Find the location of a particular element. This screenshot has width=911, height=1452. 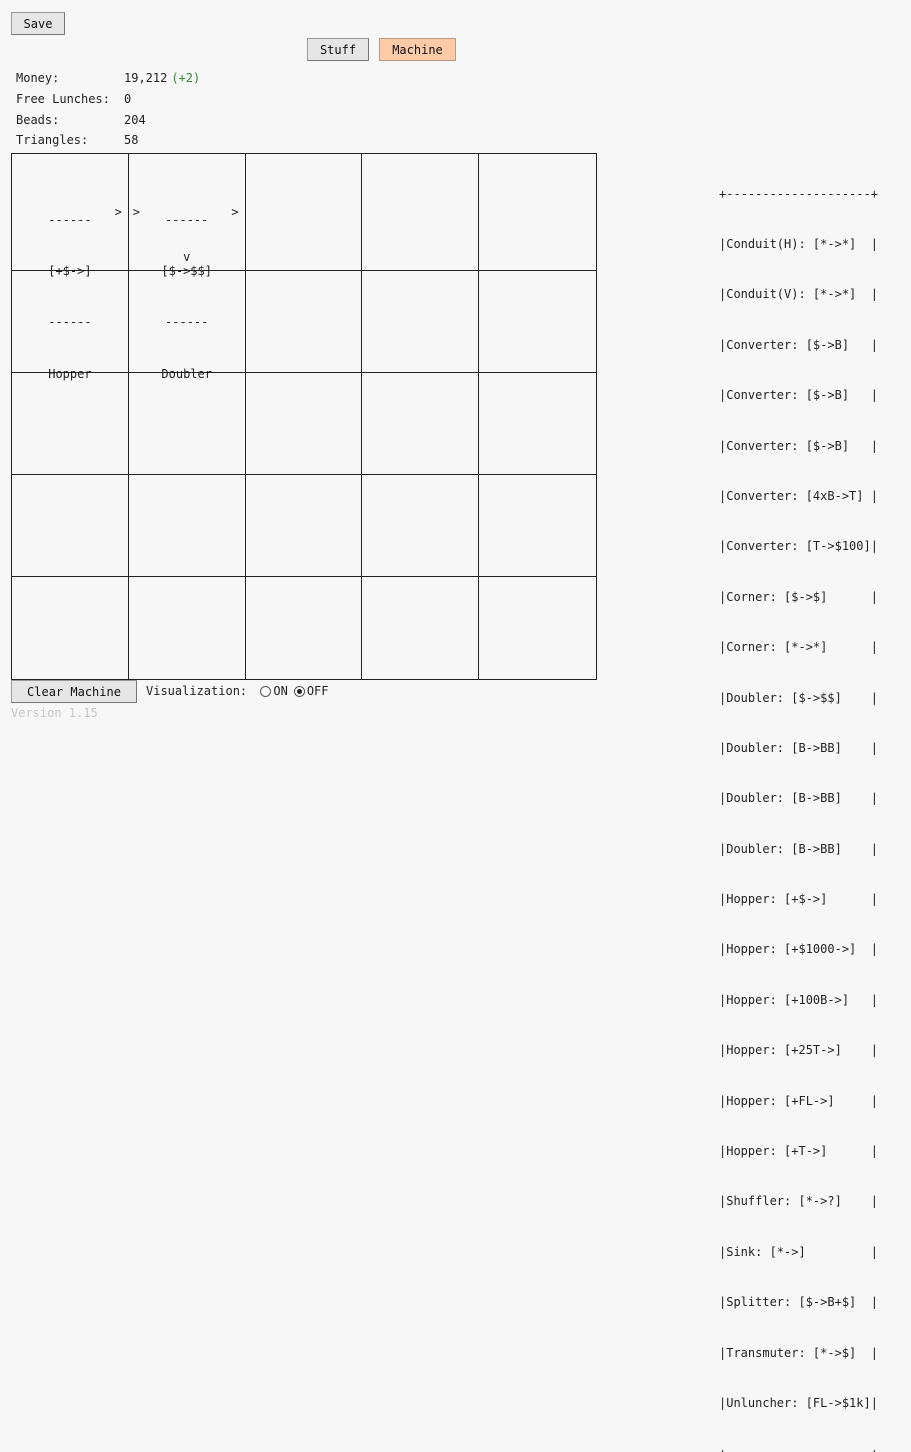

part-item: |Corner: [$->$] | is located at coordinates (798, 597).